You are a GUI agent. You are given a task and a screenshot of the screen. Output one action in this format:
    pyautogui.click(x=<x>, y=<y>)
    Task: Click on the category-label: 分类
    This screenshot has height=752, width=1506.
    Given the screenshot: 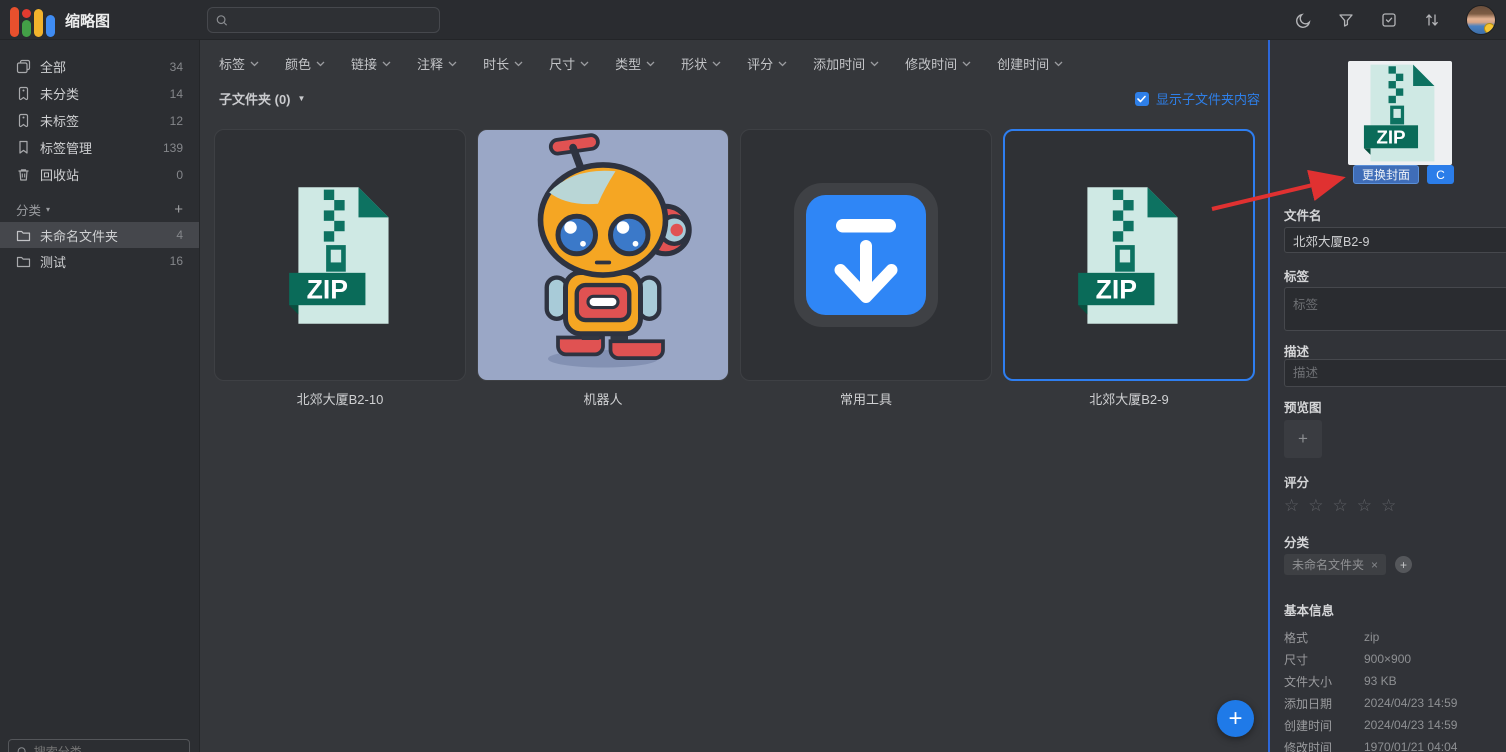 What is the action you would take?
    pyautogui.click(x=1297, y=543)
    